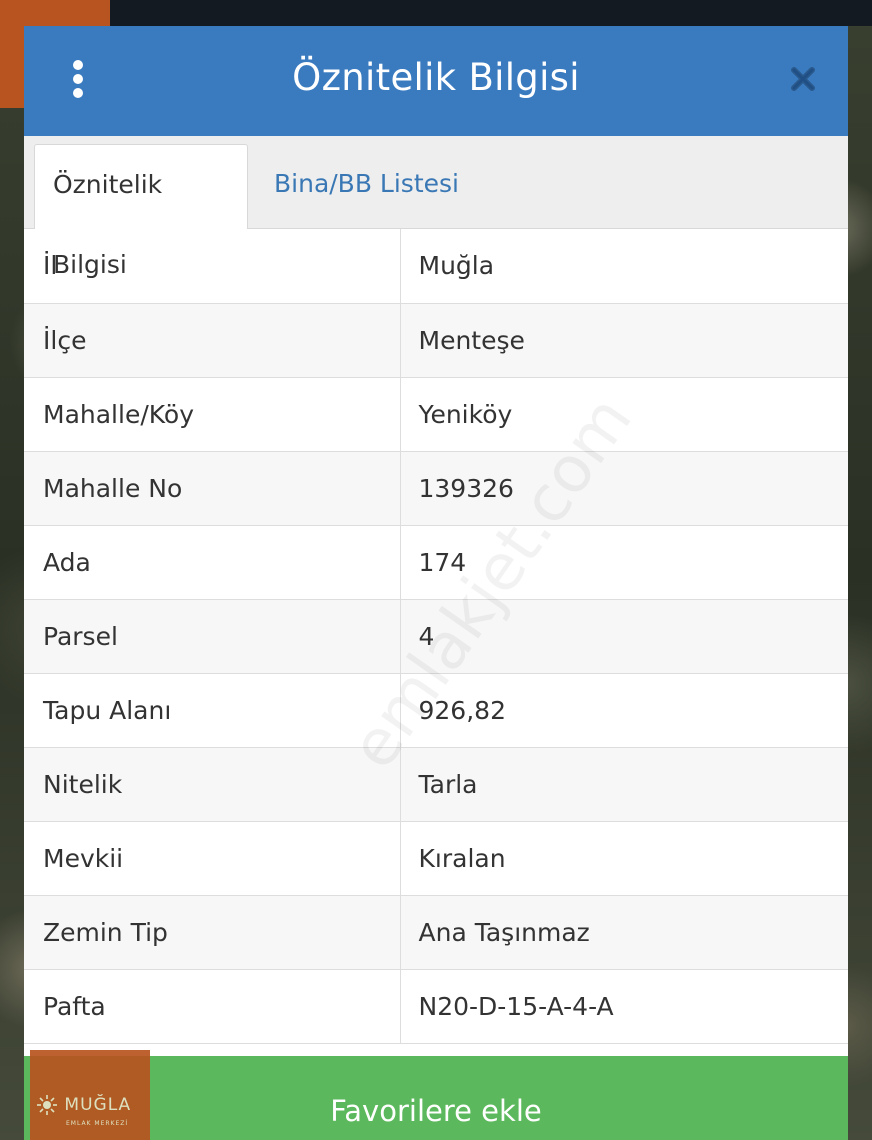 This screenshot has height=1140, width=872. I want to click on table-row: Ada 174, so click(436, 562).